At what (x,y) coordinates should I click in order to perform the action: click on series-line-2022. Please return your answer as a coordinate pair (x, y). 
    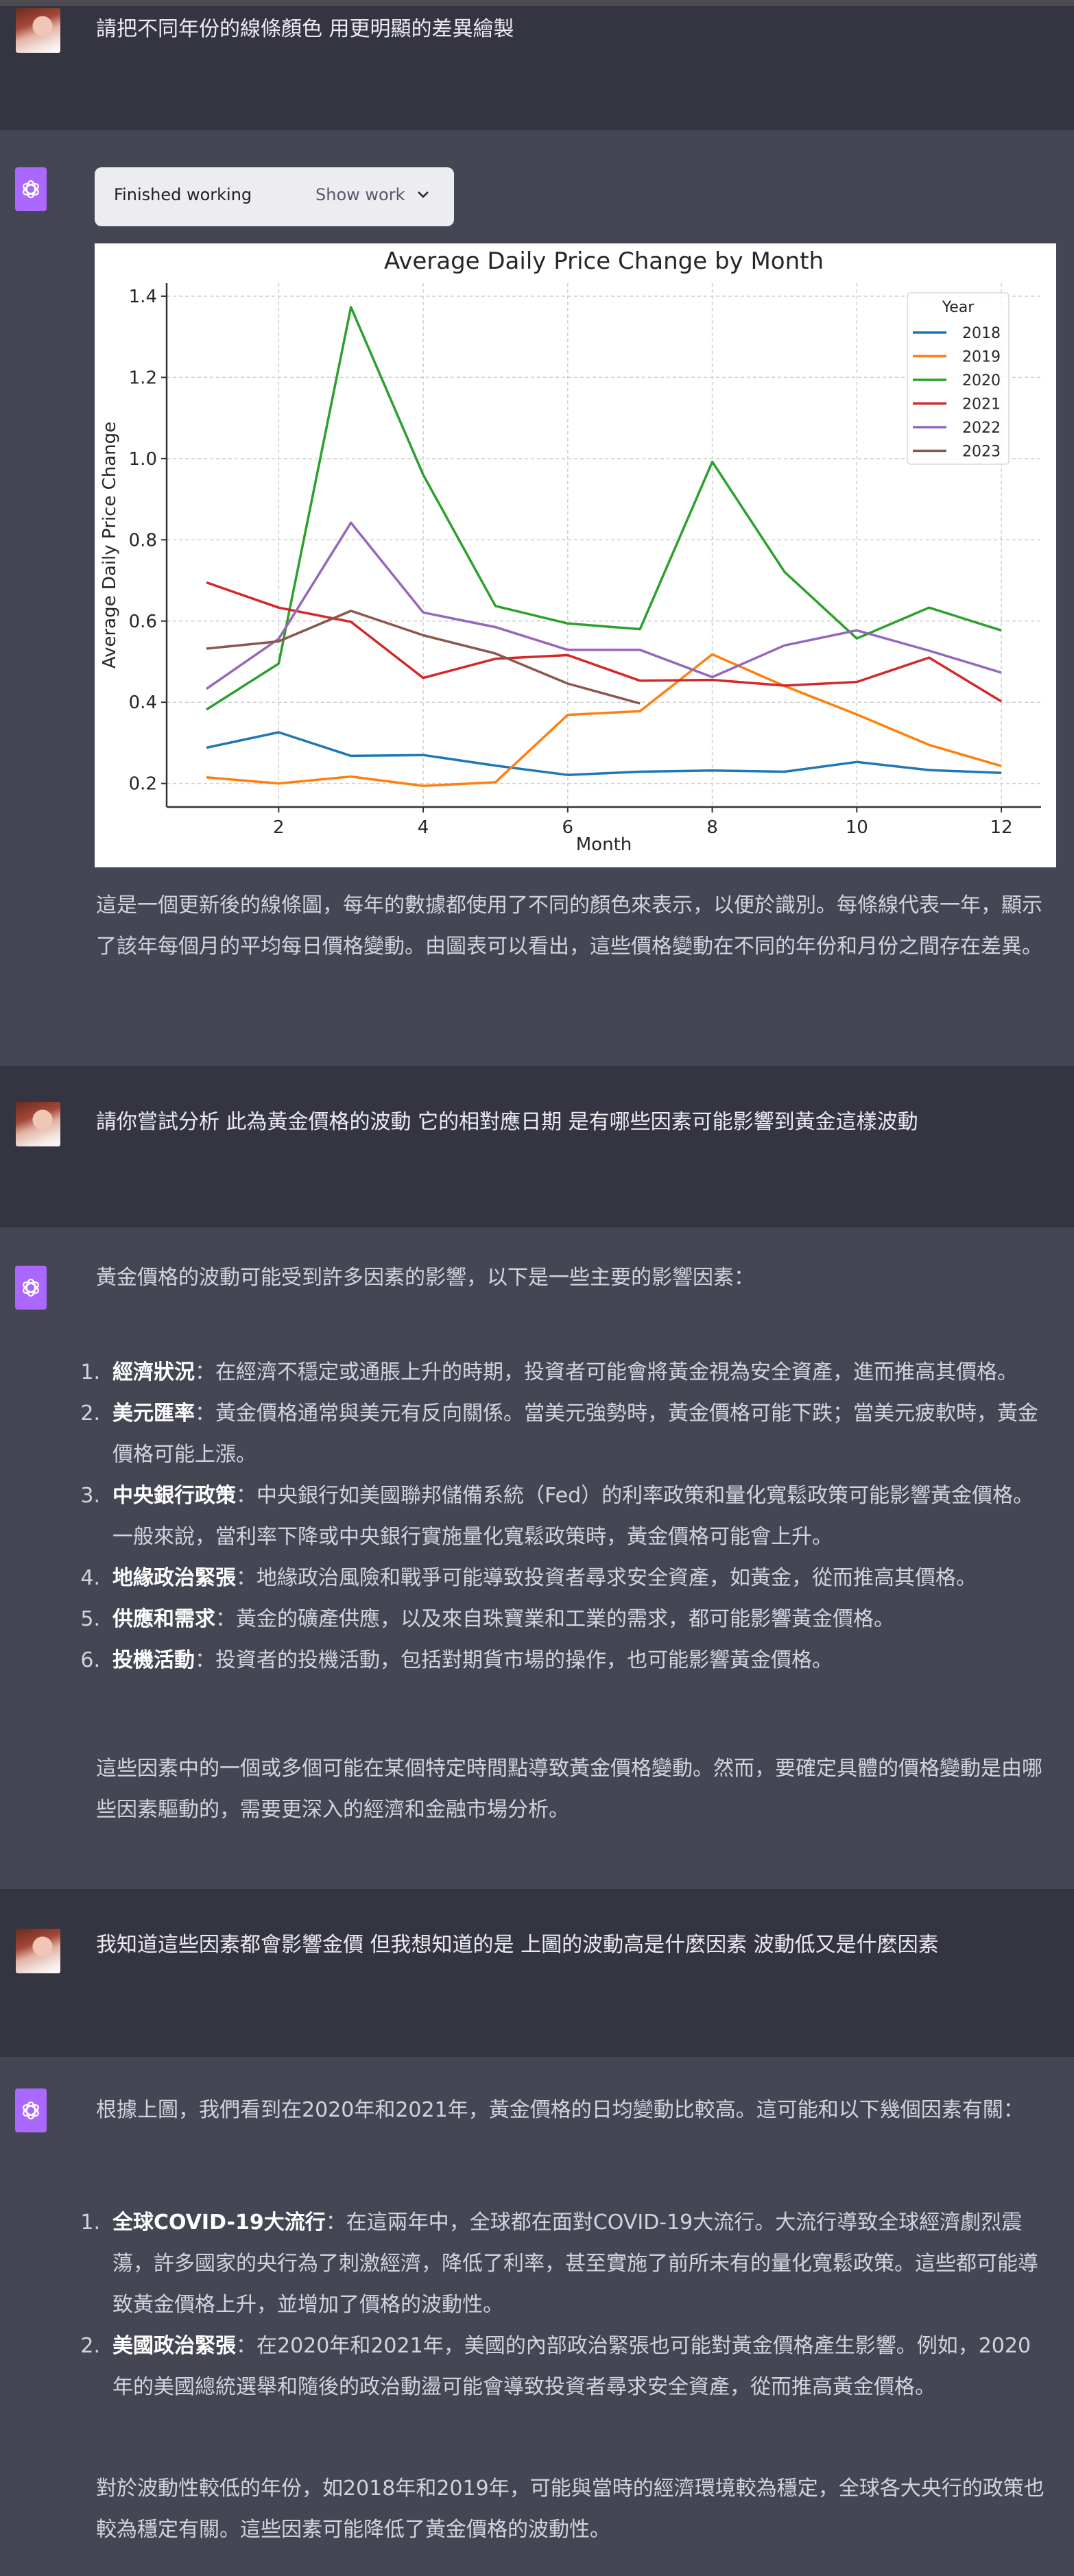
    Looking at the image, I should click on (604, 606).